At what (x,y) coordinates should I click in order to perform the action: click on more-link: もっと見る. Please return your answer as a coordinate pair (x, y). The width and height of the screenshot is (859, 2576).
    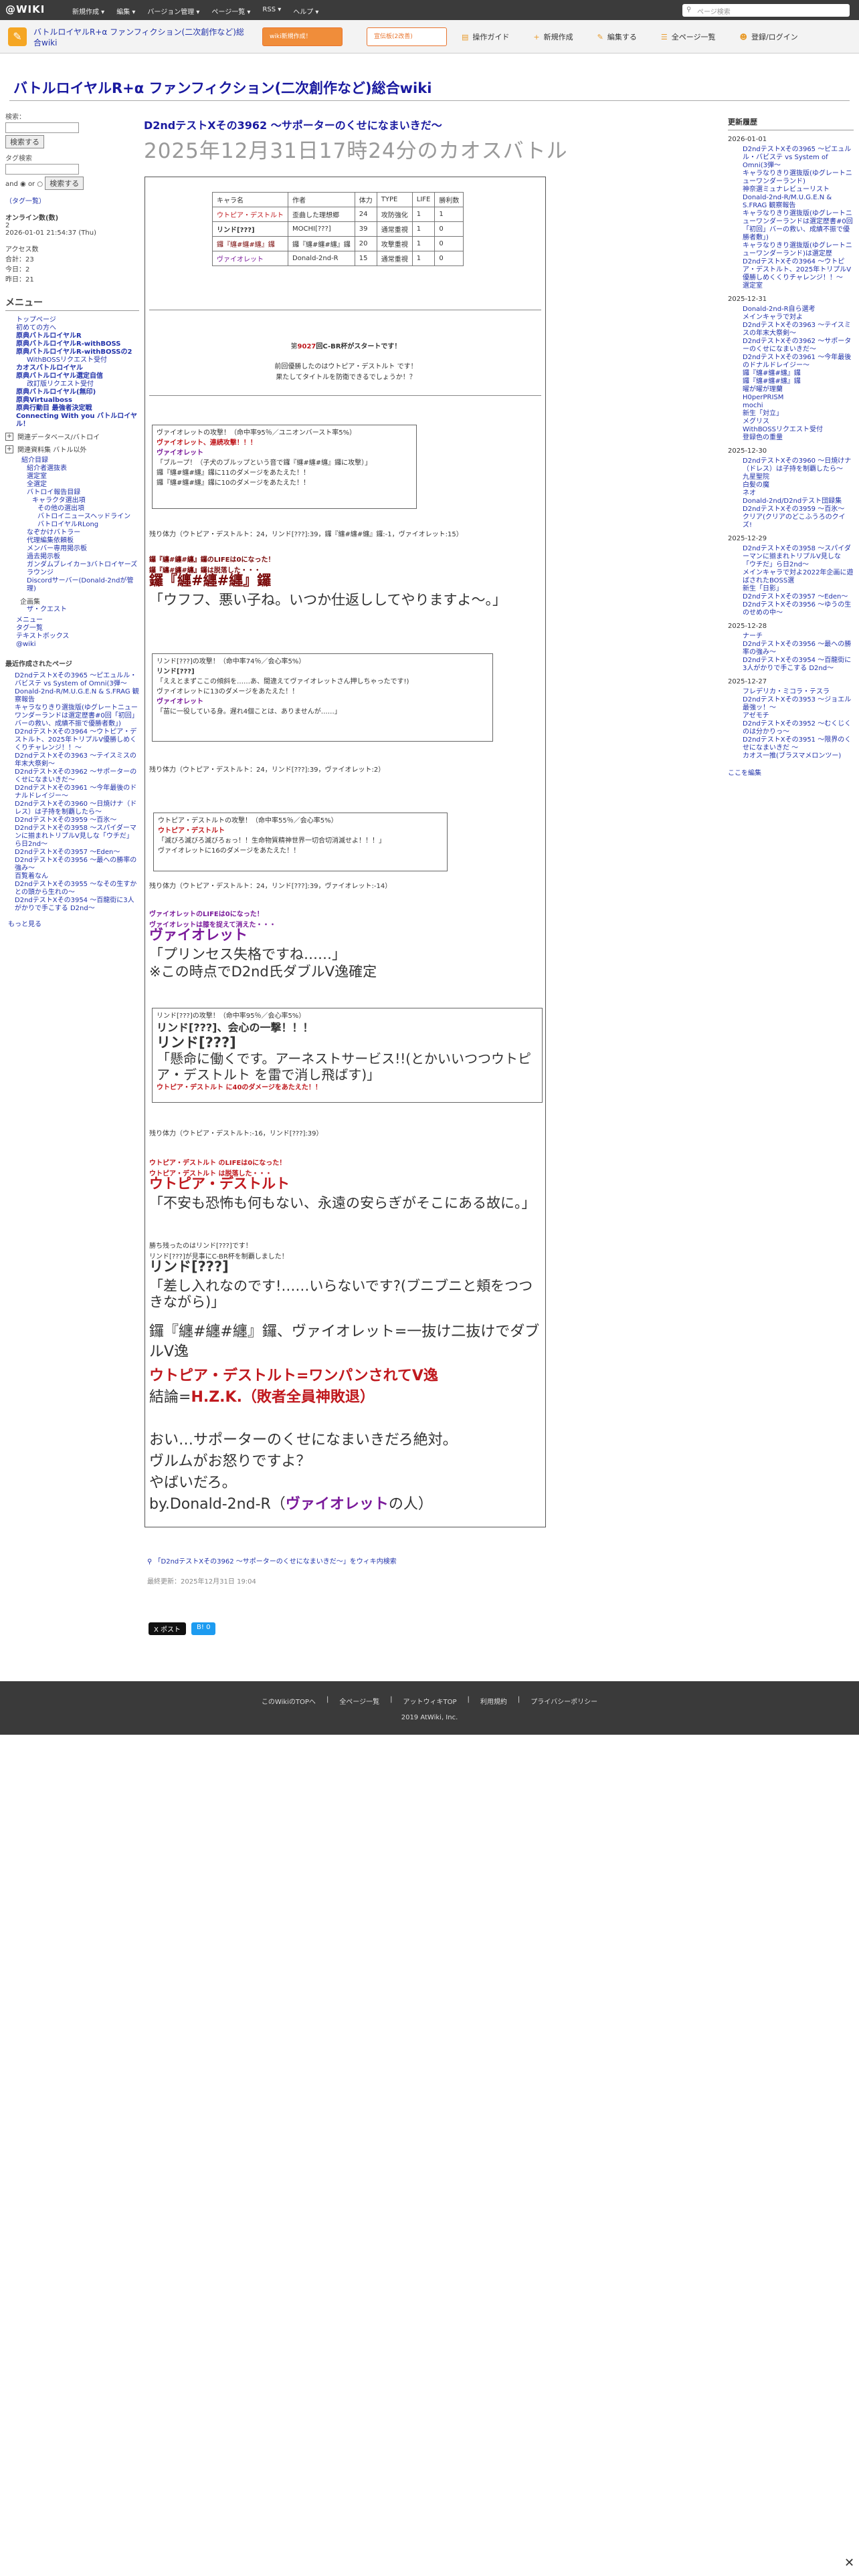
    Looking at the image, I should click on (73, 923).